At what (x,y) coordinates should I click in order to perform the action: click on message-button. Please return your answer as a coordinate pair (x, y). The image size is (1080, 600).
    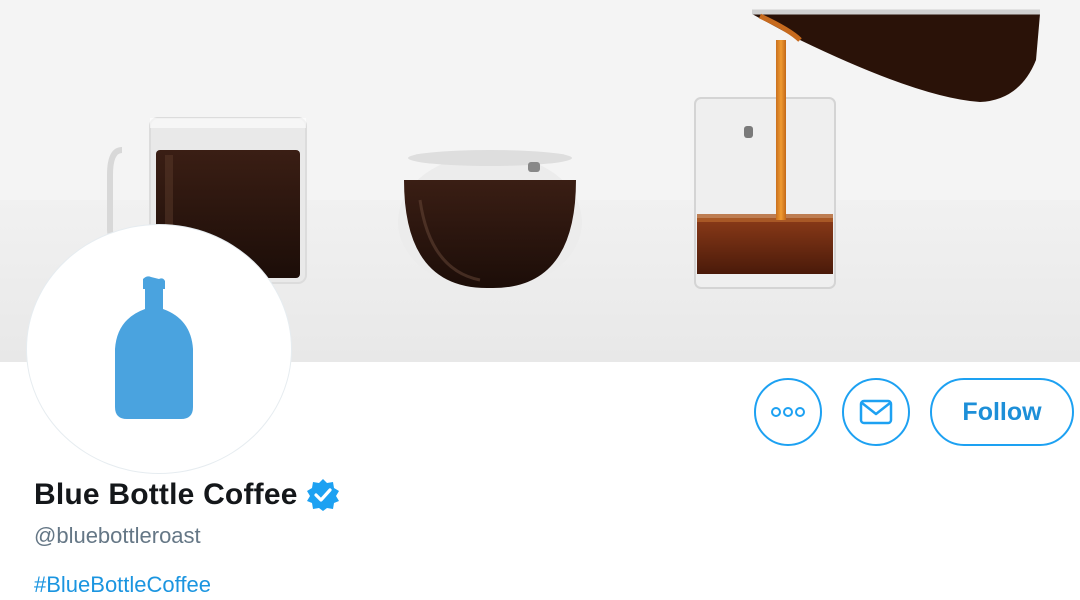
    Looking at the image, I should click on (876, 412).